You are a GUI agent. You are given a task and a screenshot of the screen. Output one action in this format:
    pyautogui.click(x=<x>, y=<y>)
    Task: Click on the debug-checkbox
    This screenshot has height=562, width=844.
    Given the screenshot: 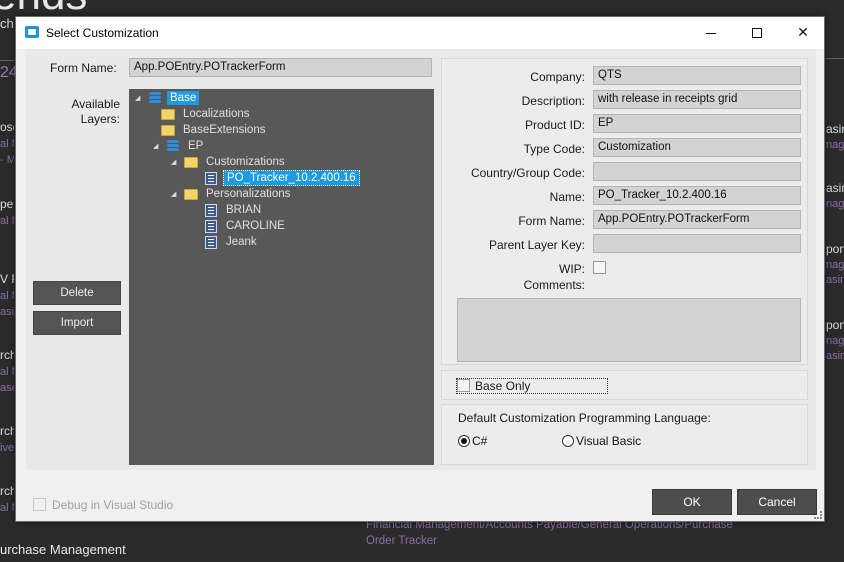 What is the action you would take?
    pyautogui.click(x=39, y=504)
    